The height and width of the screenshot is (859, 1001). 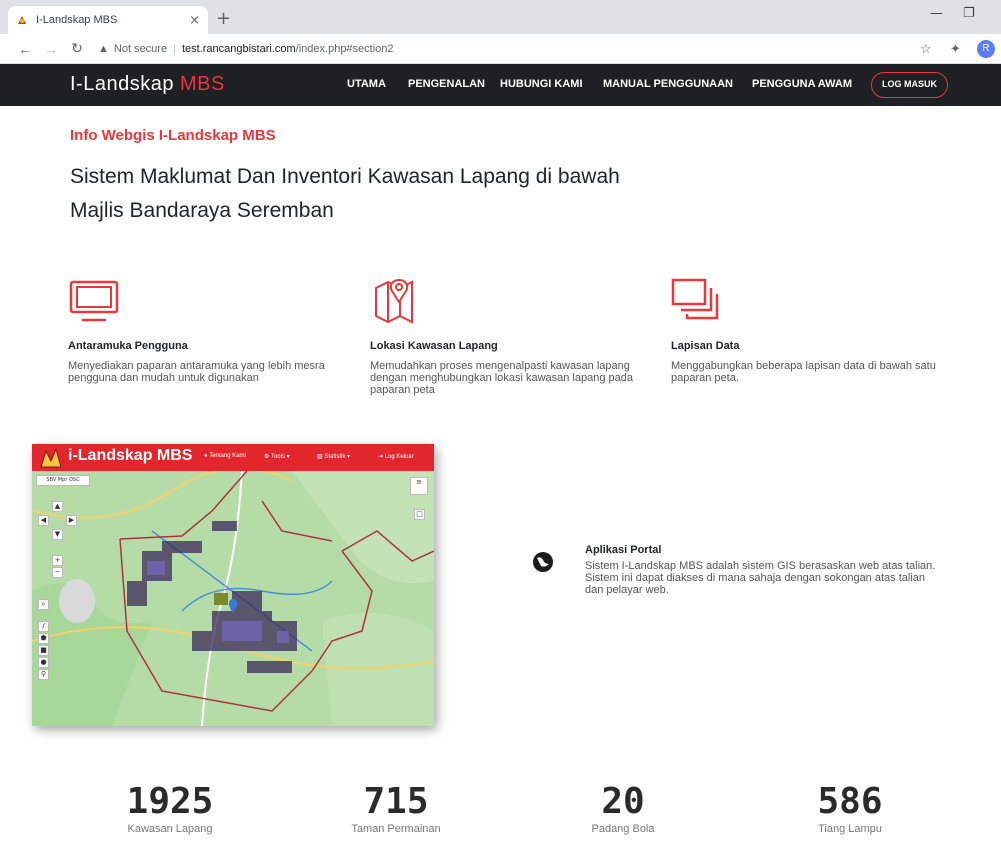 I want to click on map-pan-down-icon: ▼, so click(x=57, y=534).